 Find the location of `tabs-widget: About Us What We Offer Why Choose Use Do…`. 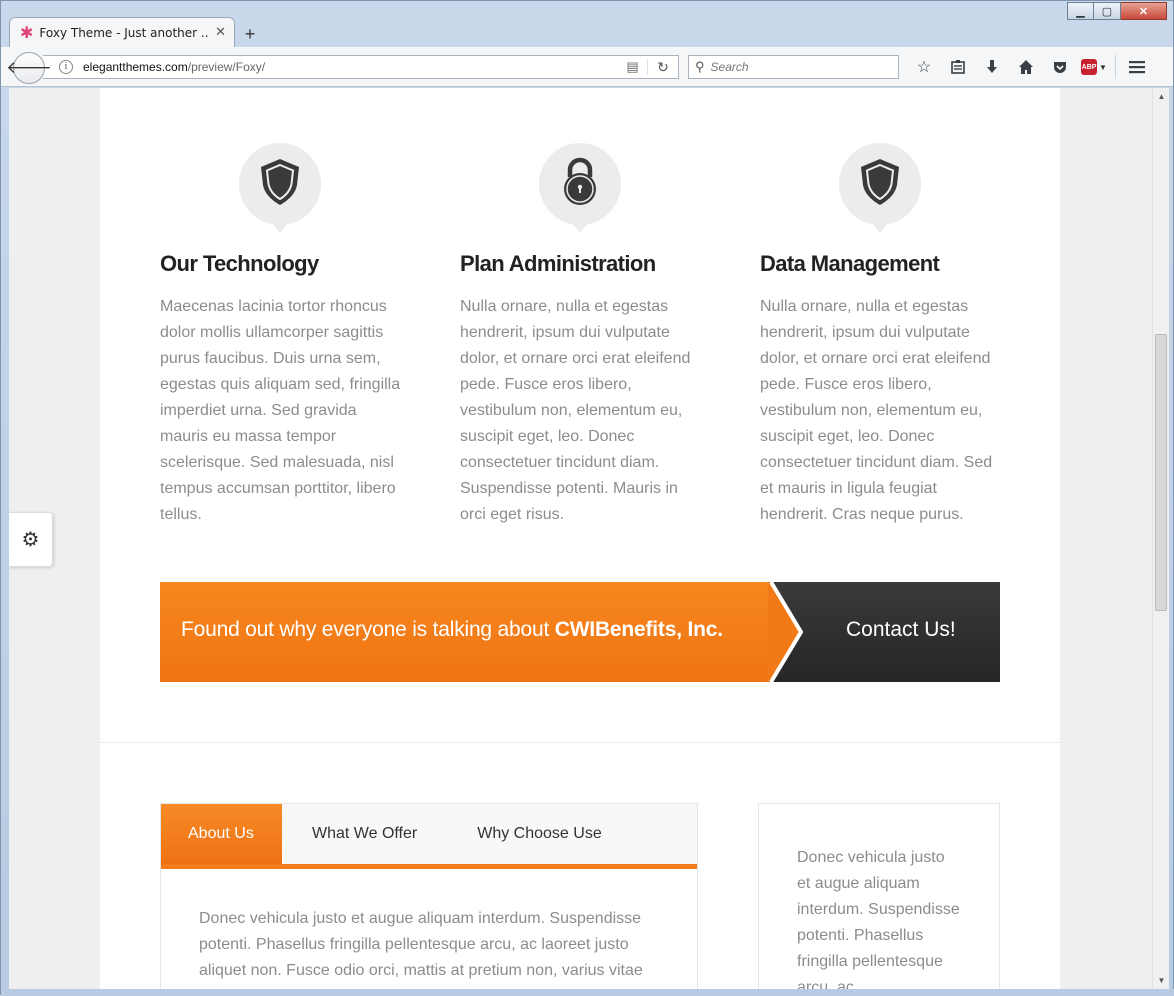

tabs-widget: About Us What We Offer Why Choose Use Do… is located at coordinates (429, 896).